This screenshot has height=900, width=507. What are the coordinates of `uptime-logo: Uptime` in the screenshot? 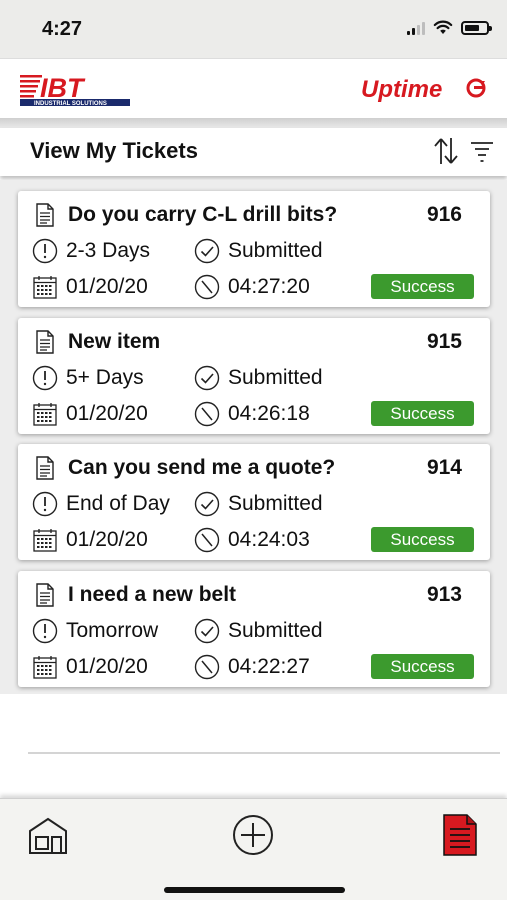 It's located at (423, 89).